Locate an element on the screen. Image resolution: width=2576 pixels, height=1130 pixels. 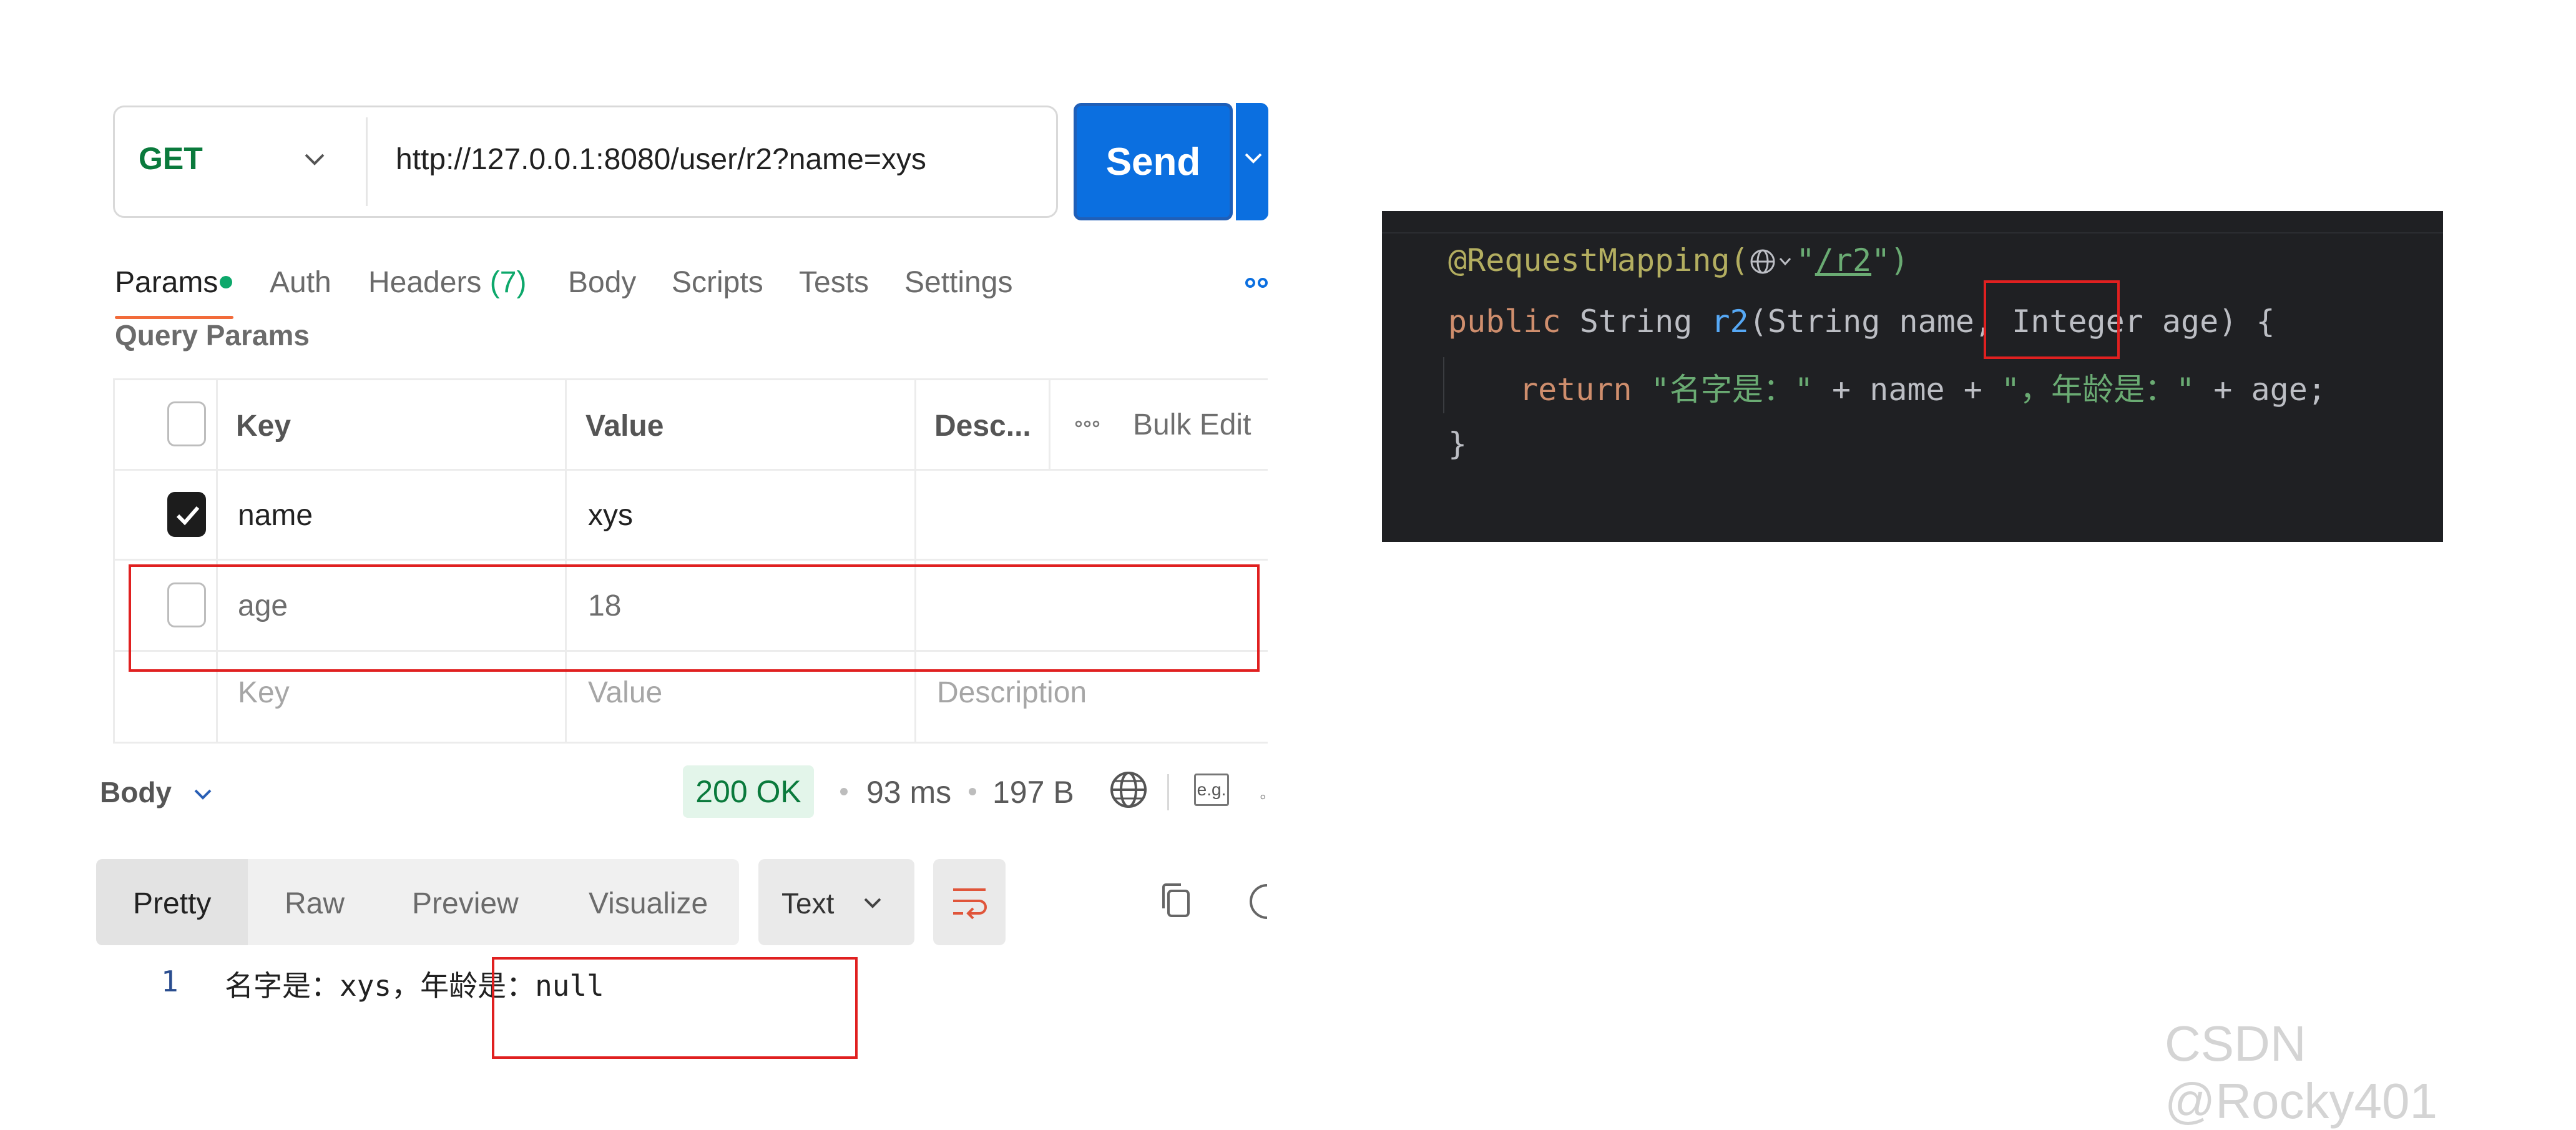
status-badge: 200 OK is located at coordinates (748, 791).